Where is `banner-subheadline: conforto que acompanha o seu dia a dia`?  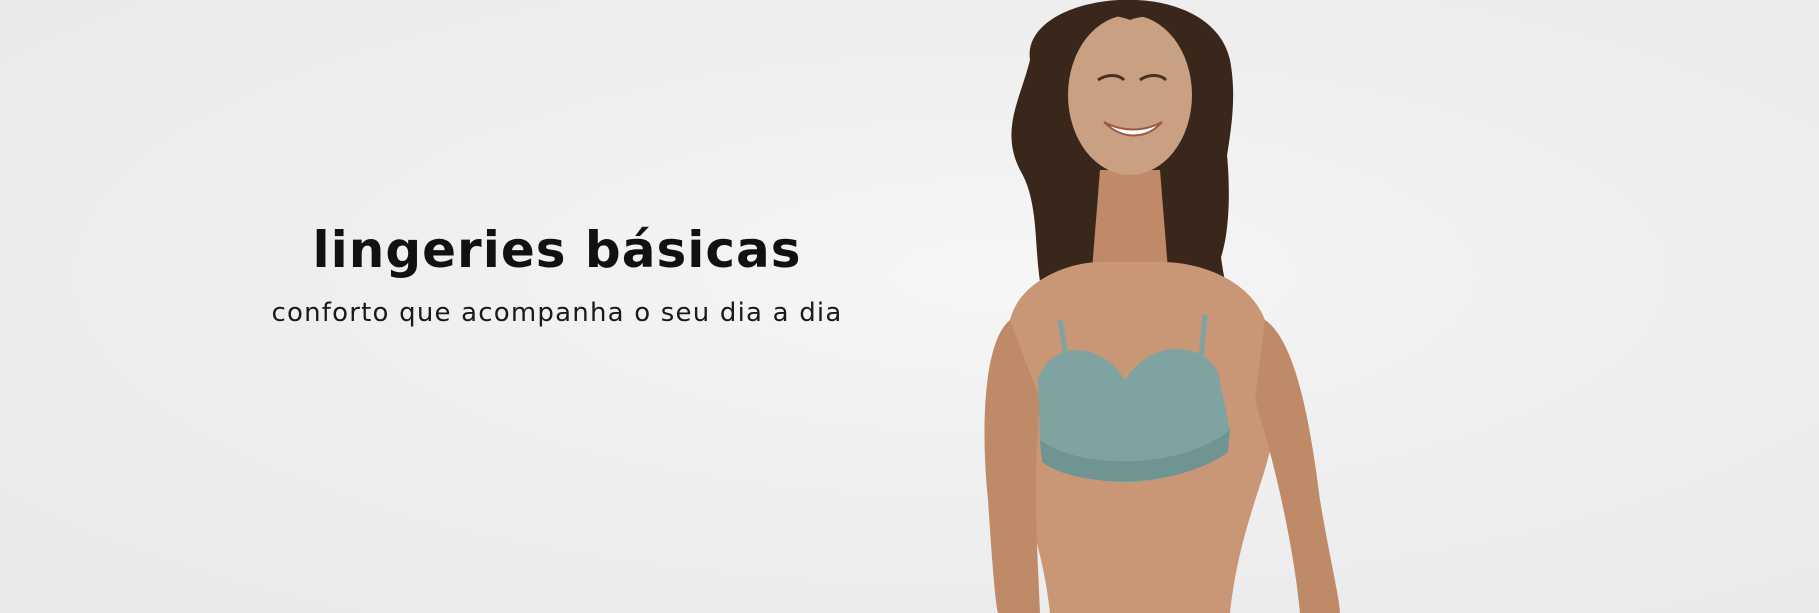 banner-subheadline: conforto que acompanha o seu dia a dia is located at coordinates (557, 313).